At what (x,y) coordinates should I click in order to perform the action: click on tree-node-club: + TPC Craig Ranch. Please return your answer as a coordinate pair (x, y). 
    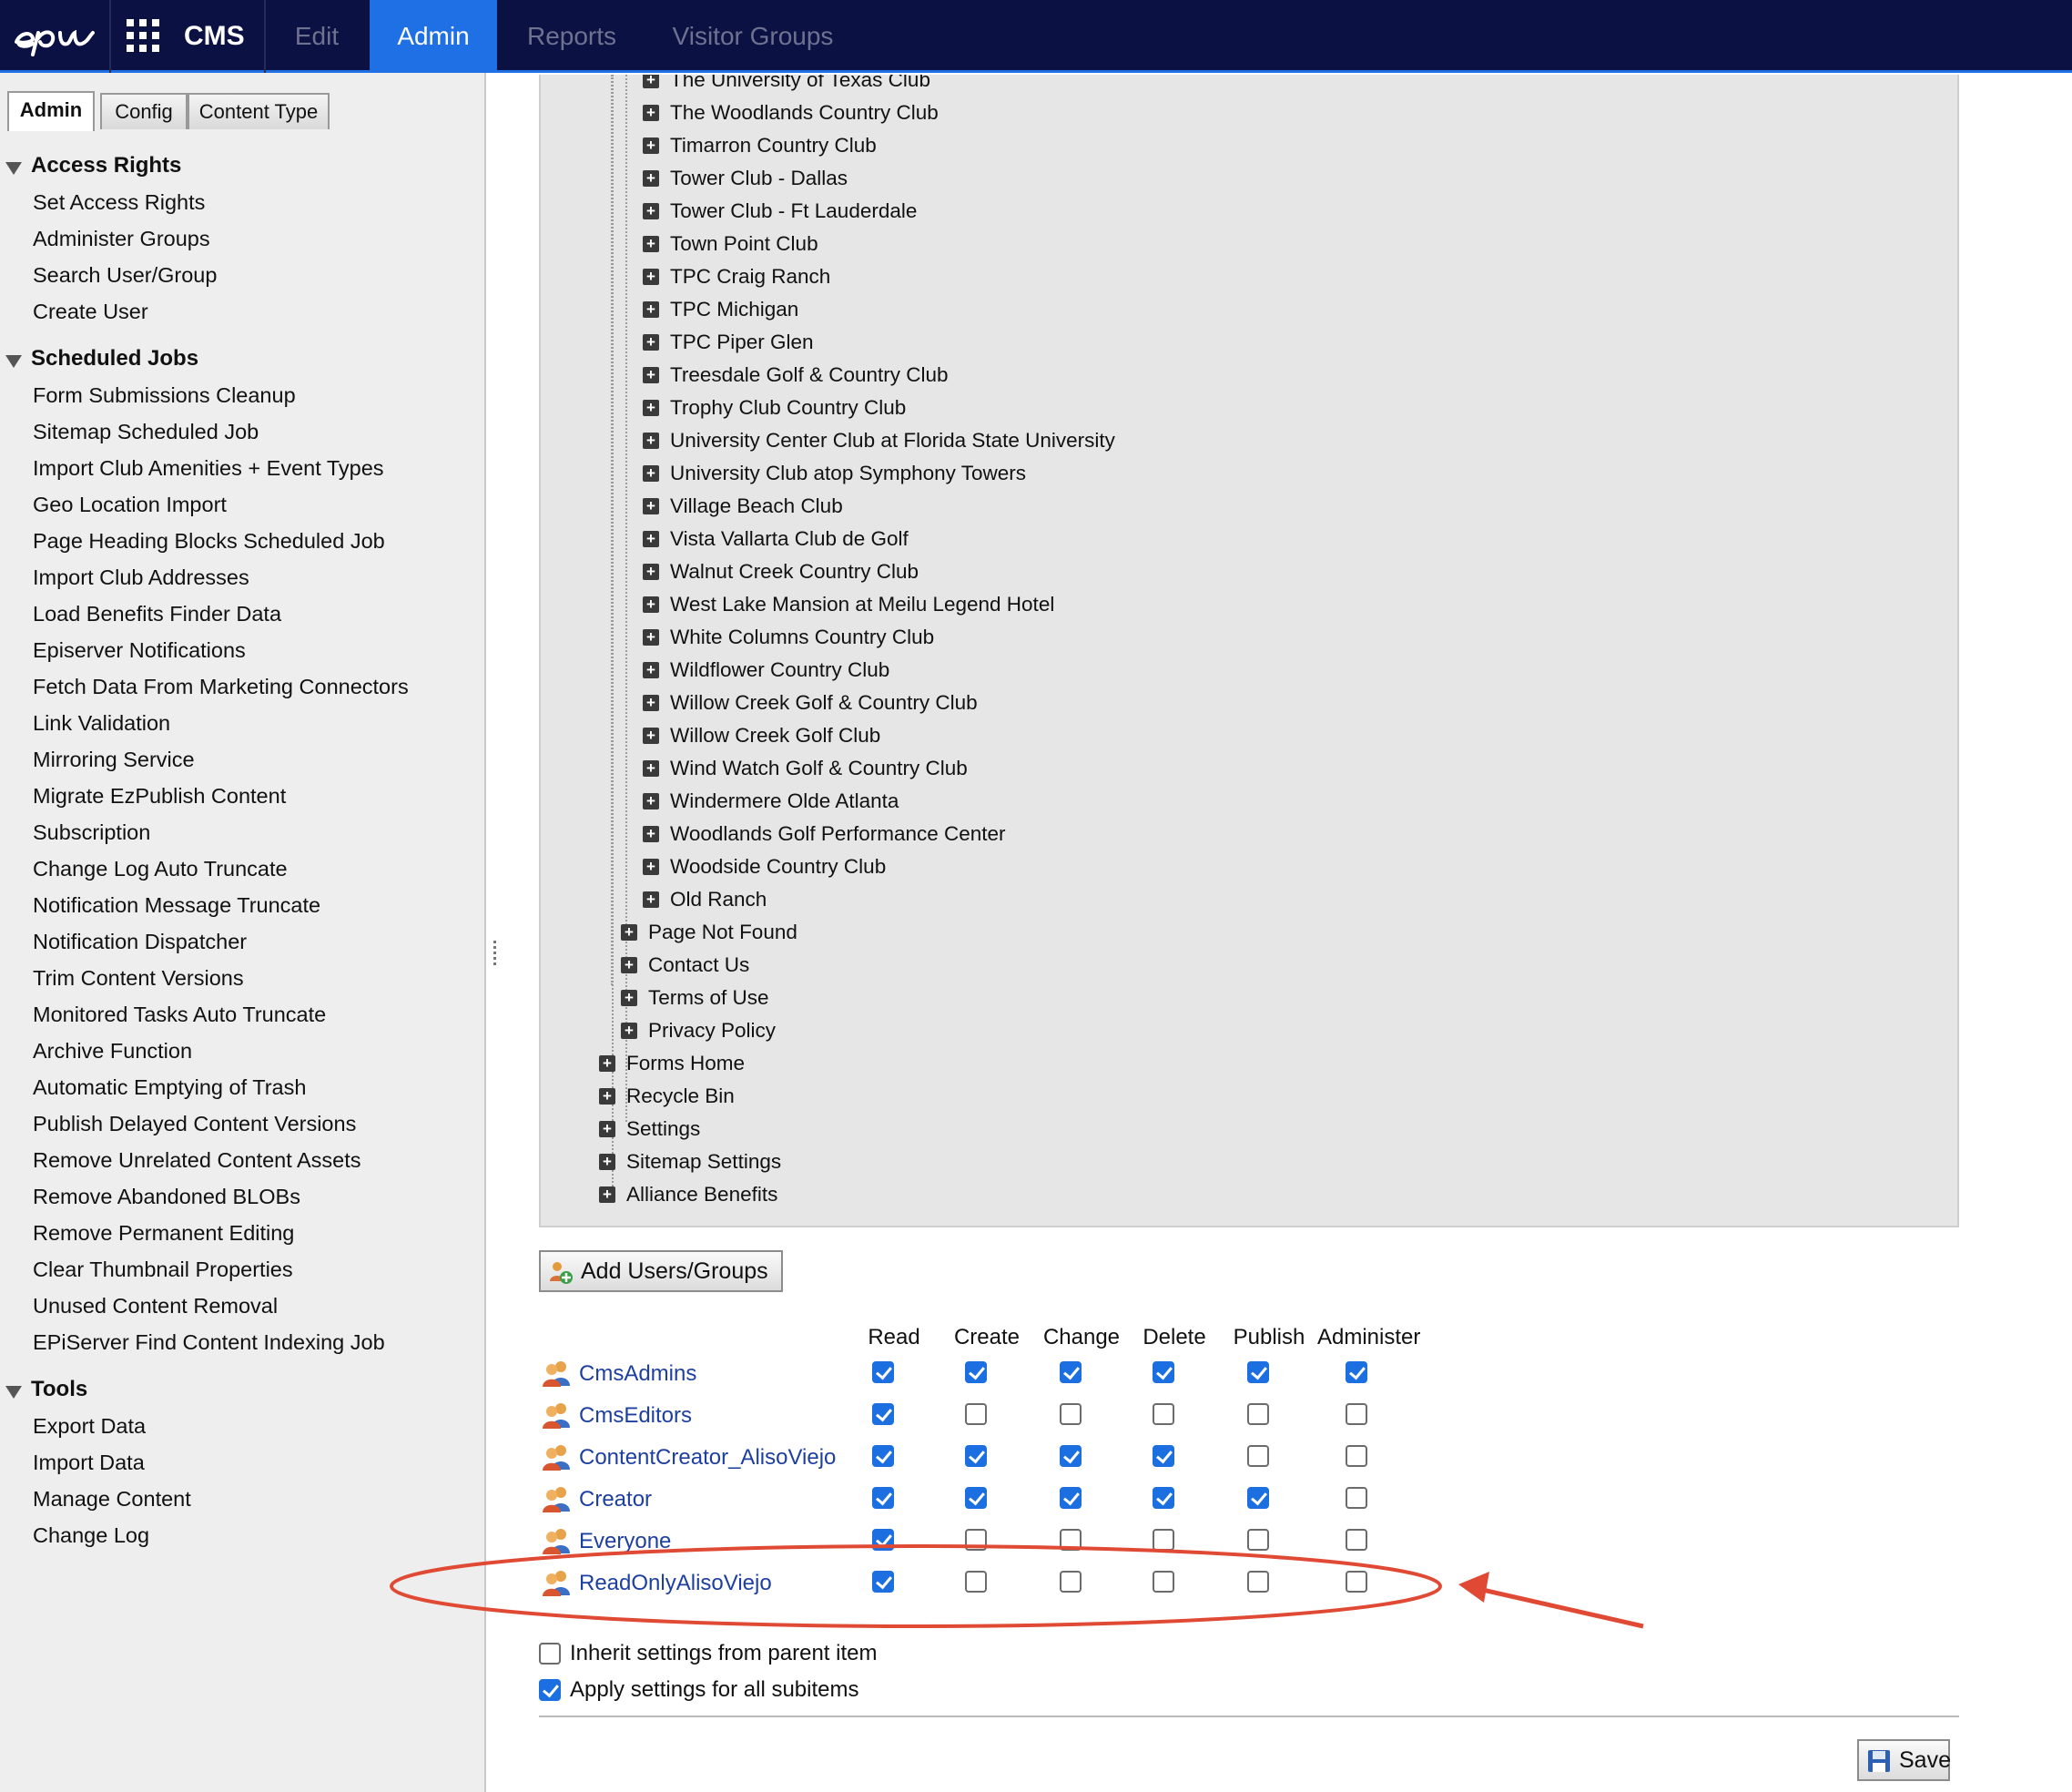
    Looking at the image, I should click on (736, 276).